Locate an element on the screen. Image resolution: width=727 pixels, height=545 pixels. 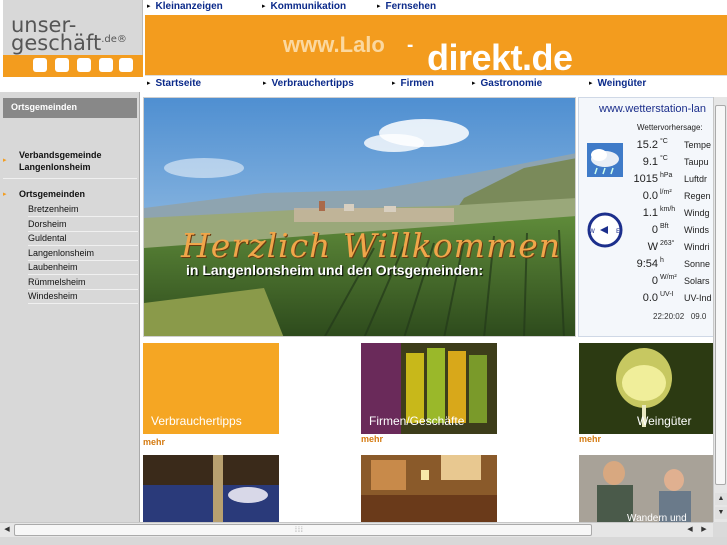
weather-unit: °C is located at coordinates (664, 141).